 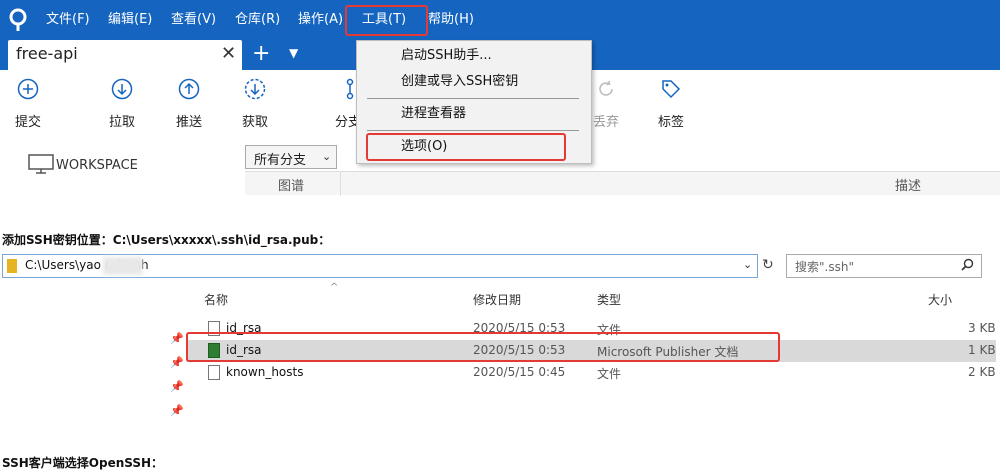 What do you see at coordinates (83, 463) in the screenshot?
I see `caption-ssh-client: SSH客户端选择OpenSSH：` at bounding box center [83, 463].